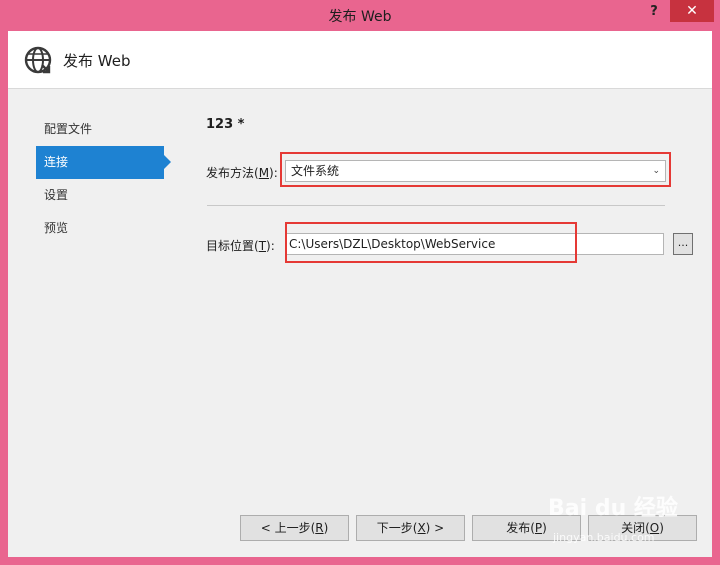 This screenshot has height=565, width=720. Describe the element at coordinates (410, 528) in the screenshot. I see `next-button: 下一步(X) >` at that location.